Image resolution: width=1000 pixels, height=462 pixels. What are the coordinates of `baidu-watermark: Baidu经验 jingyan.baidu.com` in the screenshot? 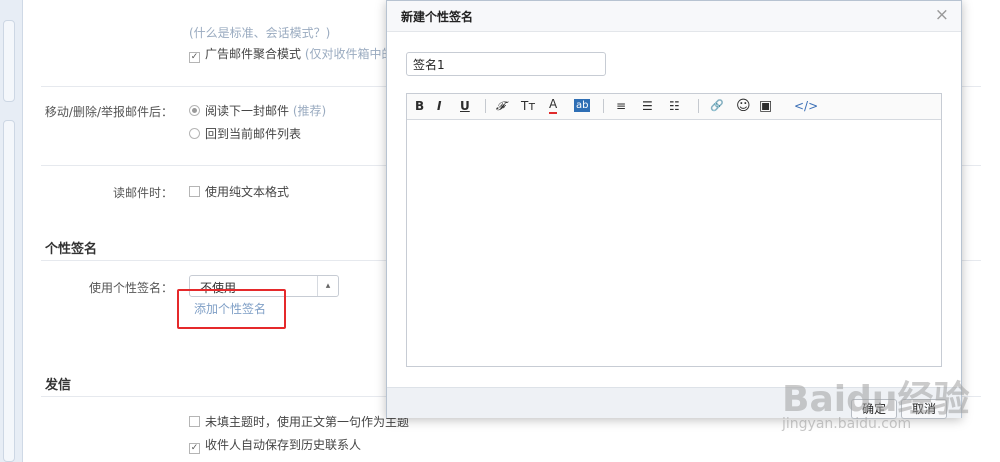 It's located at (877, 405).